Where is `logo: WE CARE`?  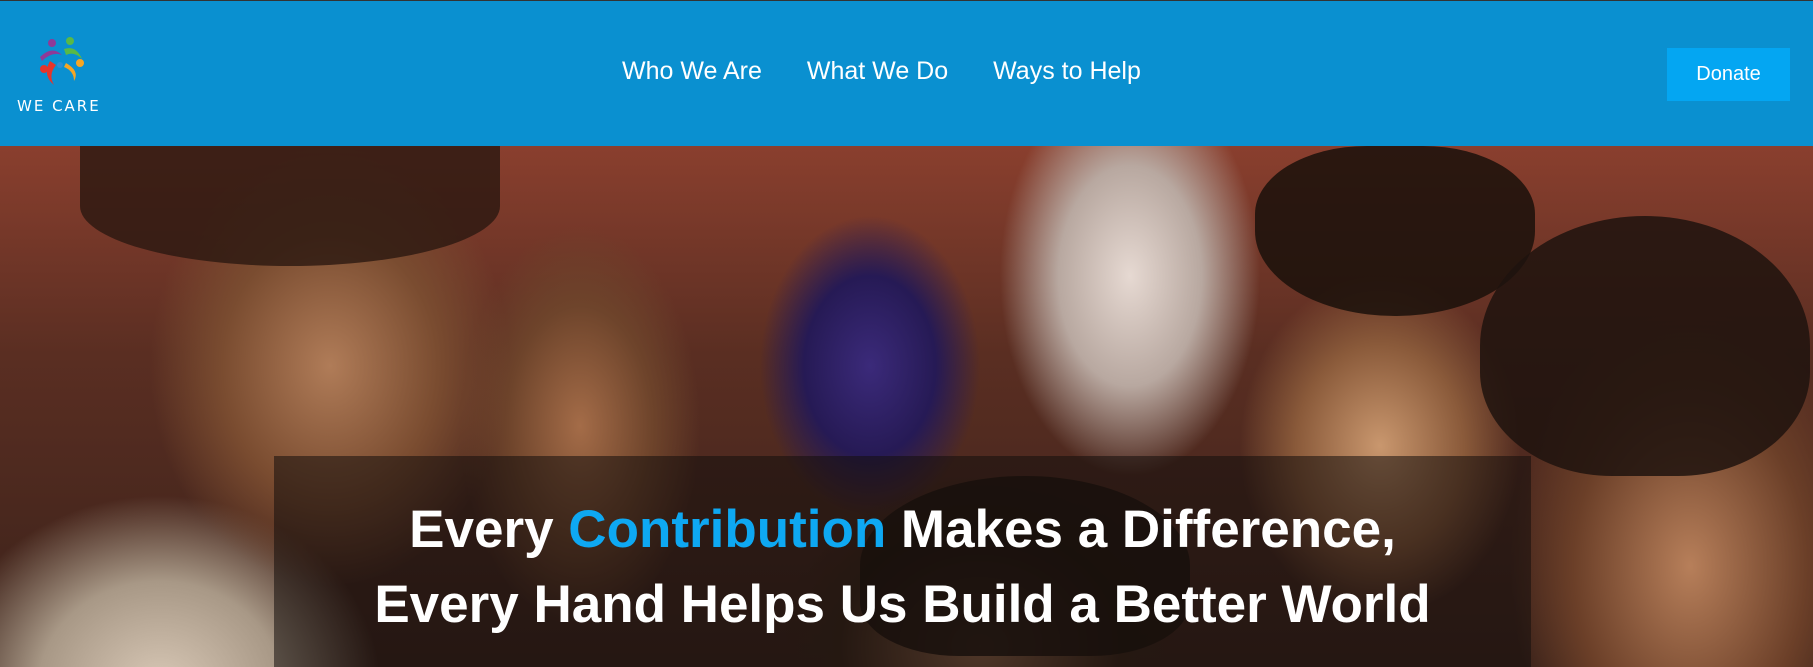 logo: WE CARE is located at coordinates (62, 75).